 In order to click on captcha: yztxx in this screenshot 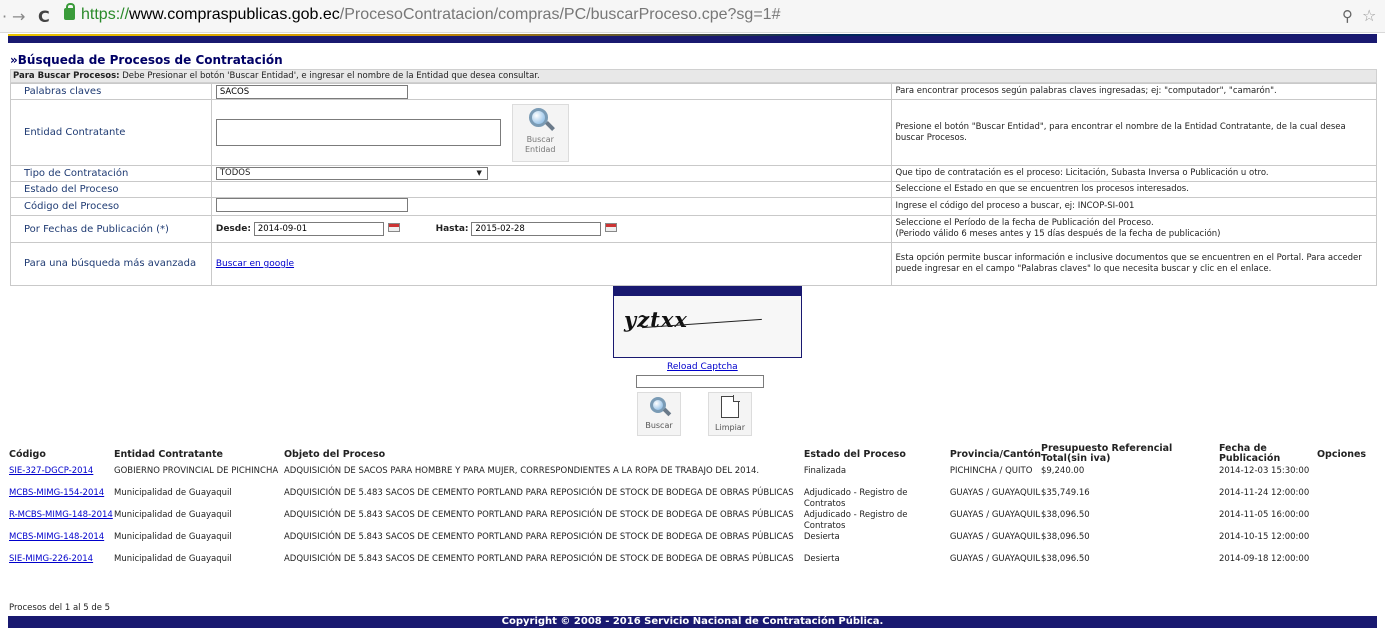, I will do `click(707, 322)`.